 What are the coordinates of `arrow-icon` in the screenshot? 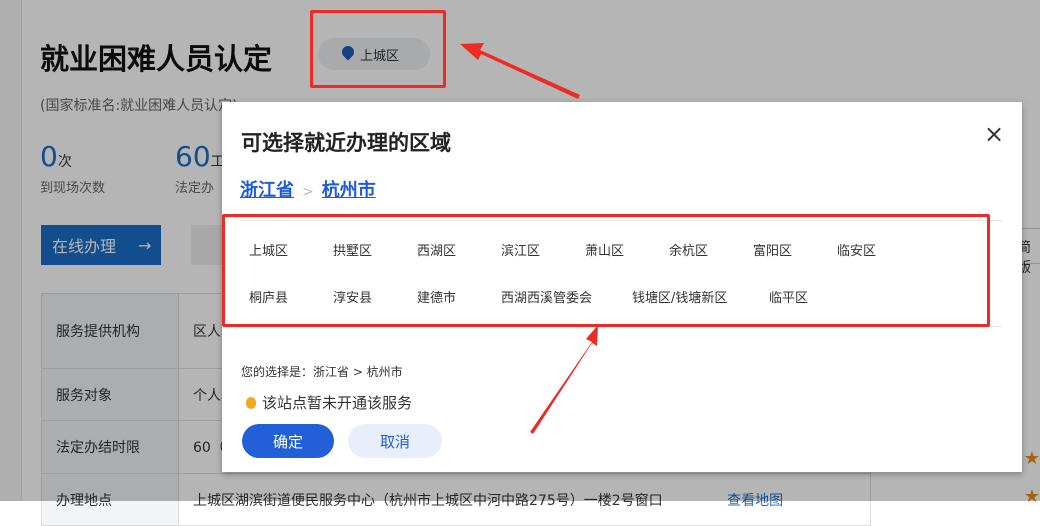 It's located at (529, 238).